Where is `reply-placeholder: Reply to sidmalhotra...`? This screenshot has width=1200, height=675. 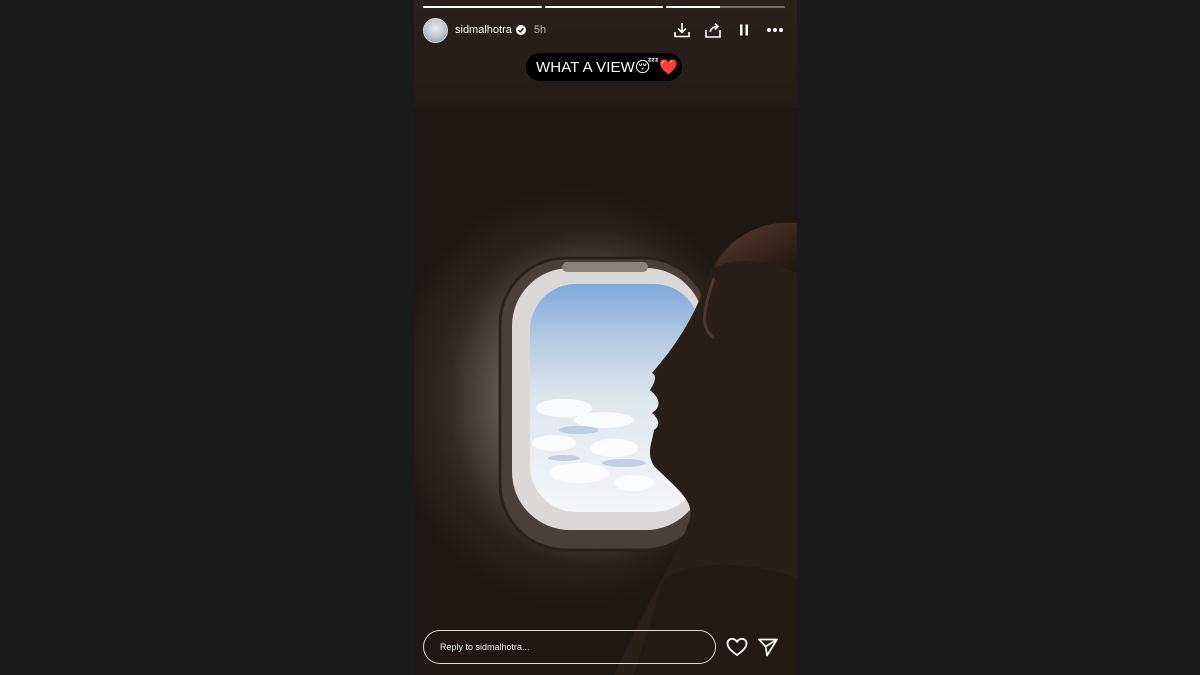
reply-placeholder: Reply to sidmalhotra... is located at coordinates (485, 647).